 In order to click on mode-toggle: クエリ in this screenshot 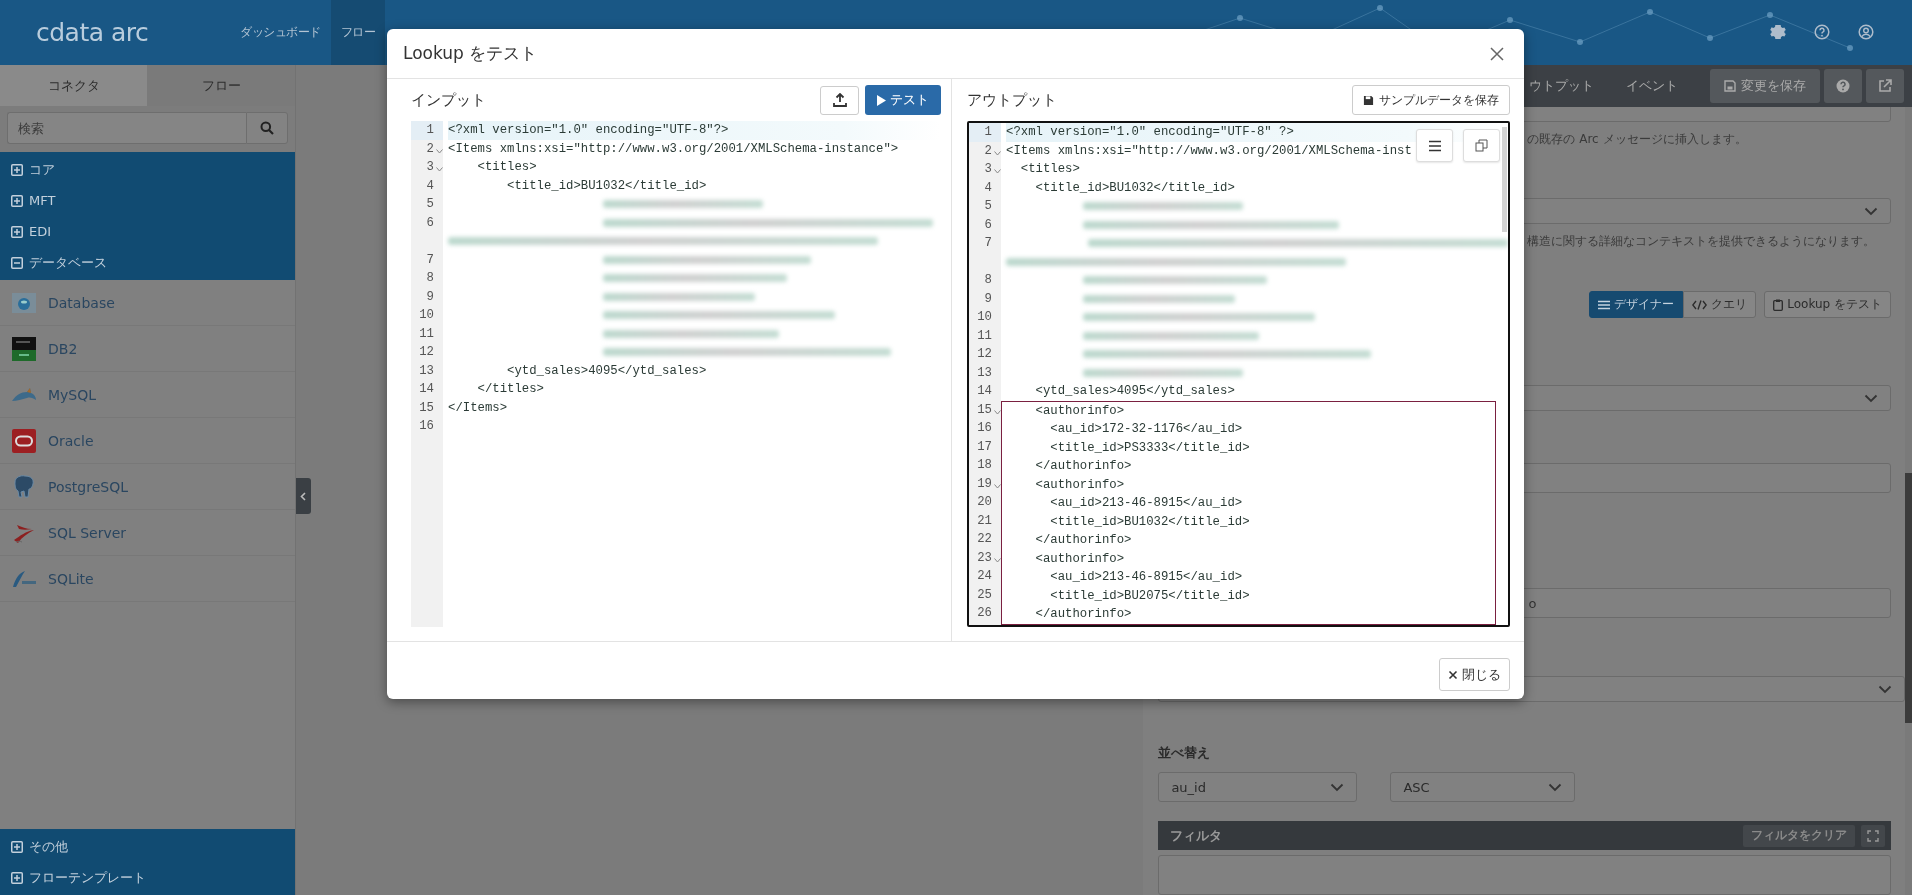, I will do `click(1720, 304)`.